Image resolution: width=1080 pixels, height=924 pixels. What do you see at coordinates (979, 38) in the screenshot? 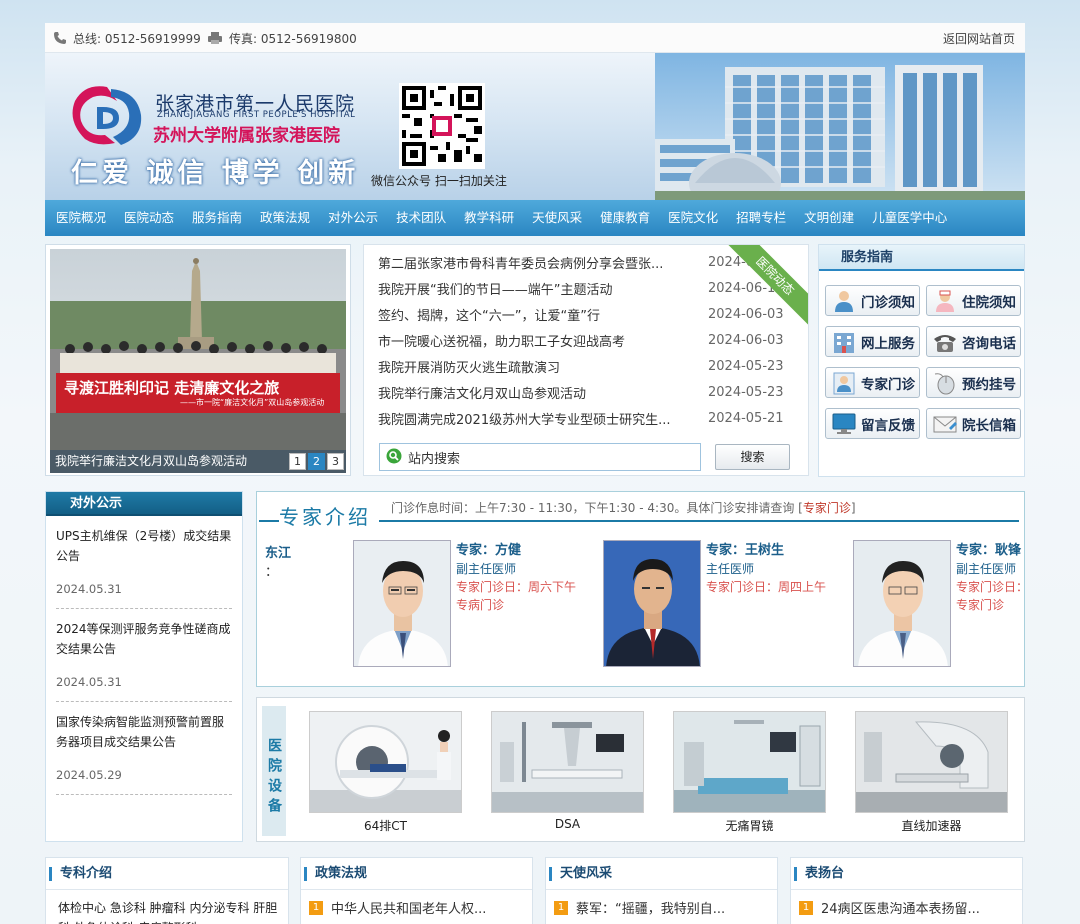
I see `home-link: 返回网站首页` at bounding box center [979, 38].